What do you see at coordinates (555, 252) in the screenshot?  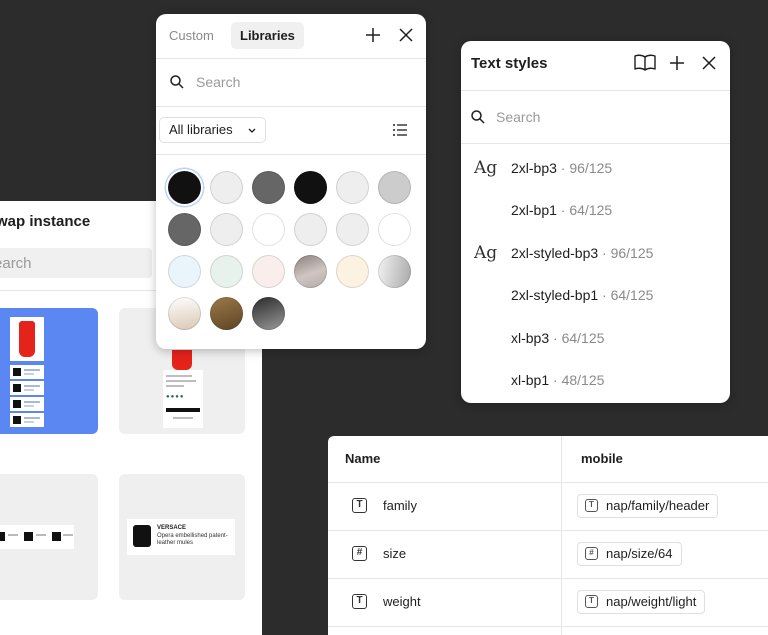 I see `text-style-name: 2xl-styled-bp3` at bounding box center [555, 252].